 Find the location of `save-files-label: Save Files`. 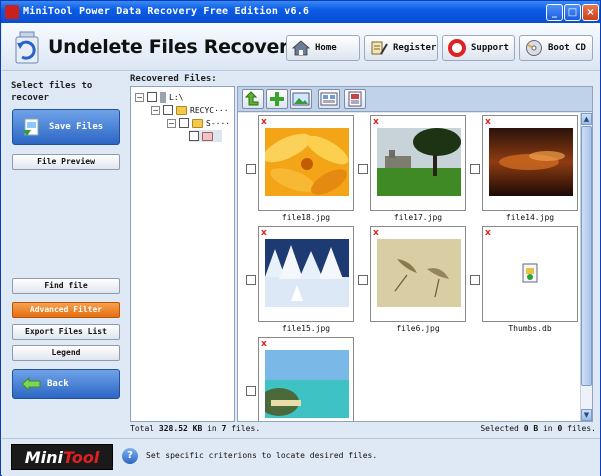

save-files-label: Save Files is located at coordinates (76, 127).